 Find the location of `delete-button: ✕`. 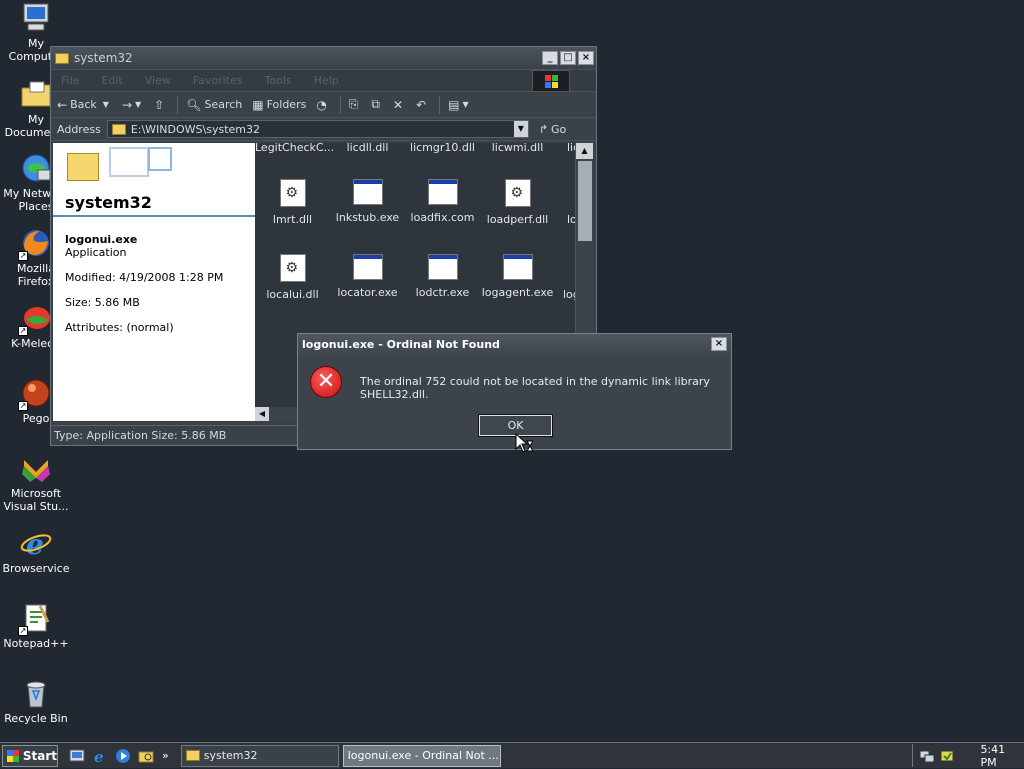

delete-button: ✕ is located at coordinates (399, 105).